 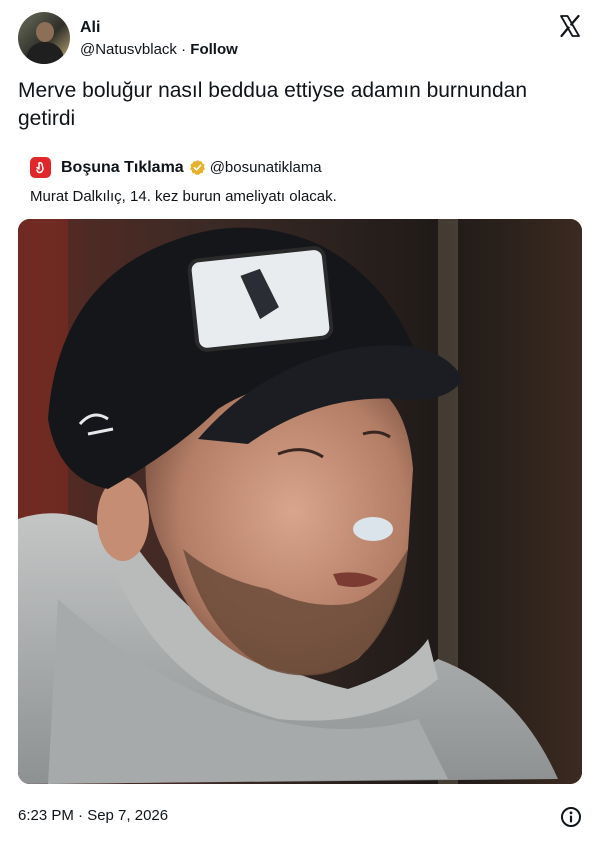 I want to click on quoted-account-logo, so click(x=40, y=167).